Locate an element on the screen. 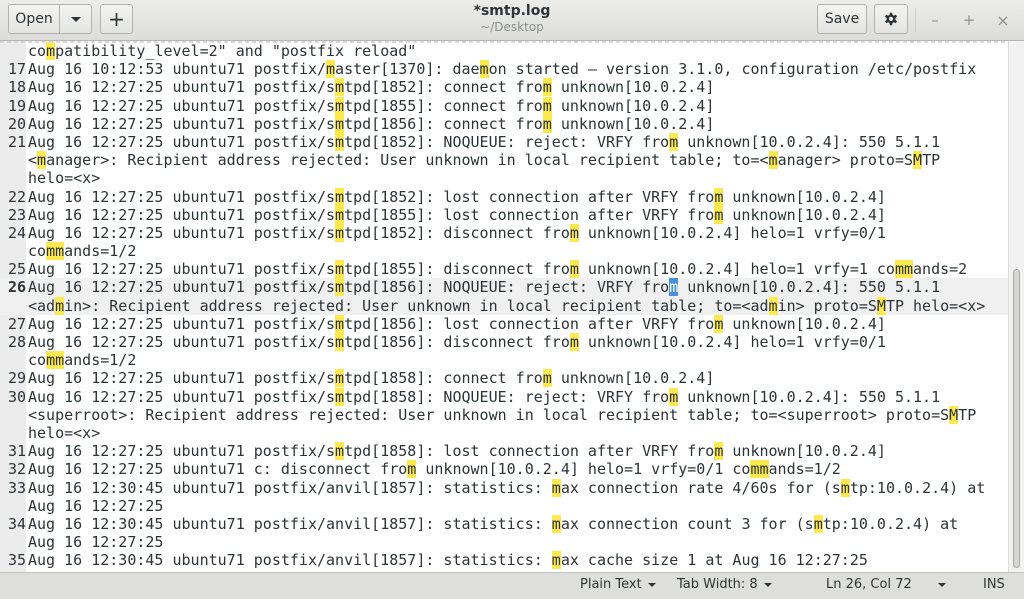 The image size is (1024, 599). new-tab-button: + is located at coordinates (116, 19).